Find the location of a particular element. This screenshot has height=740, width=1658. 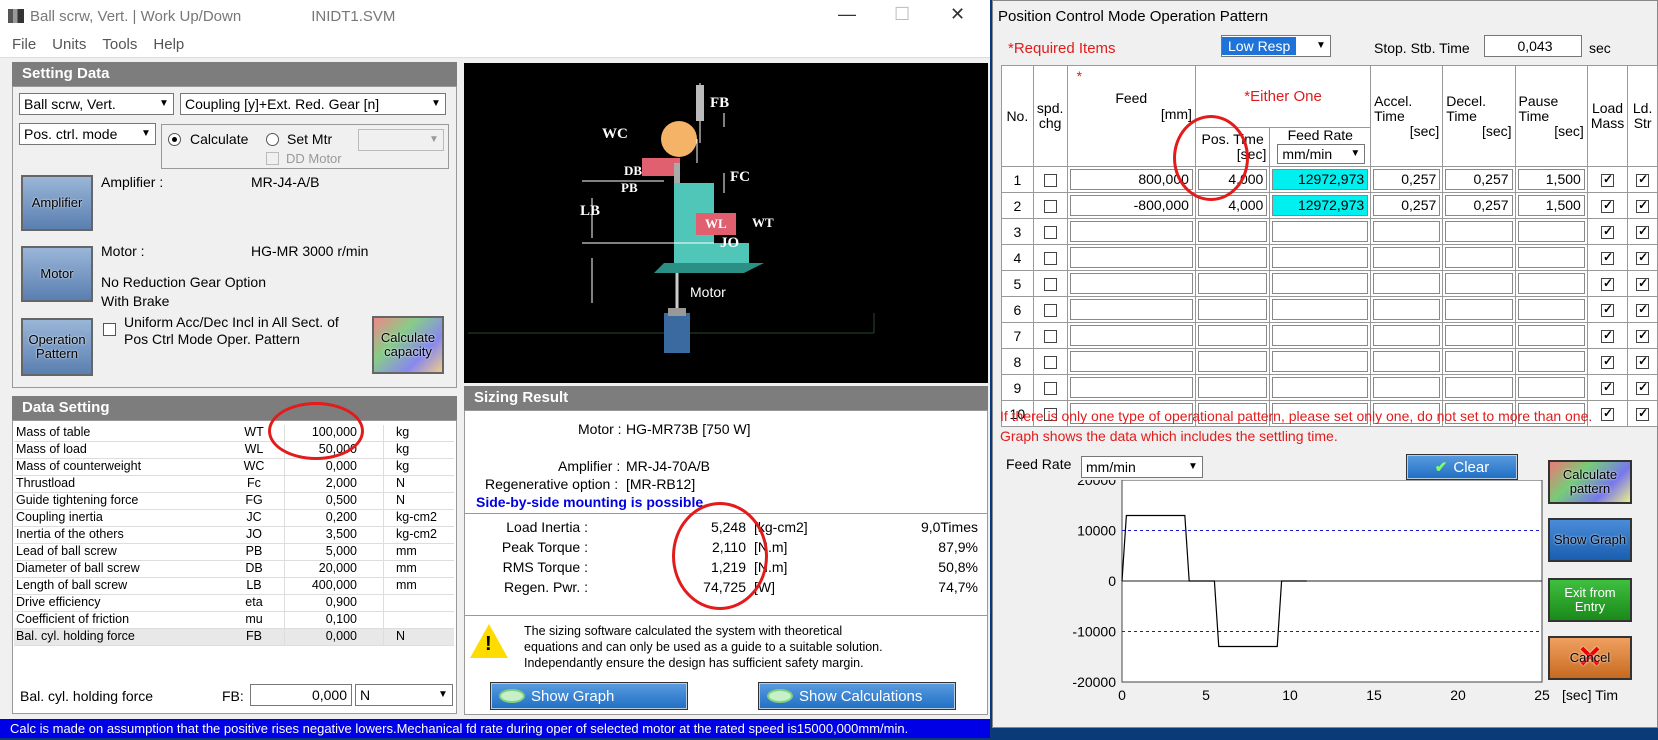

param-value: 0,200 is located at coordinates (334, 518).